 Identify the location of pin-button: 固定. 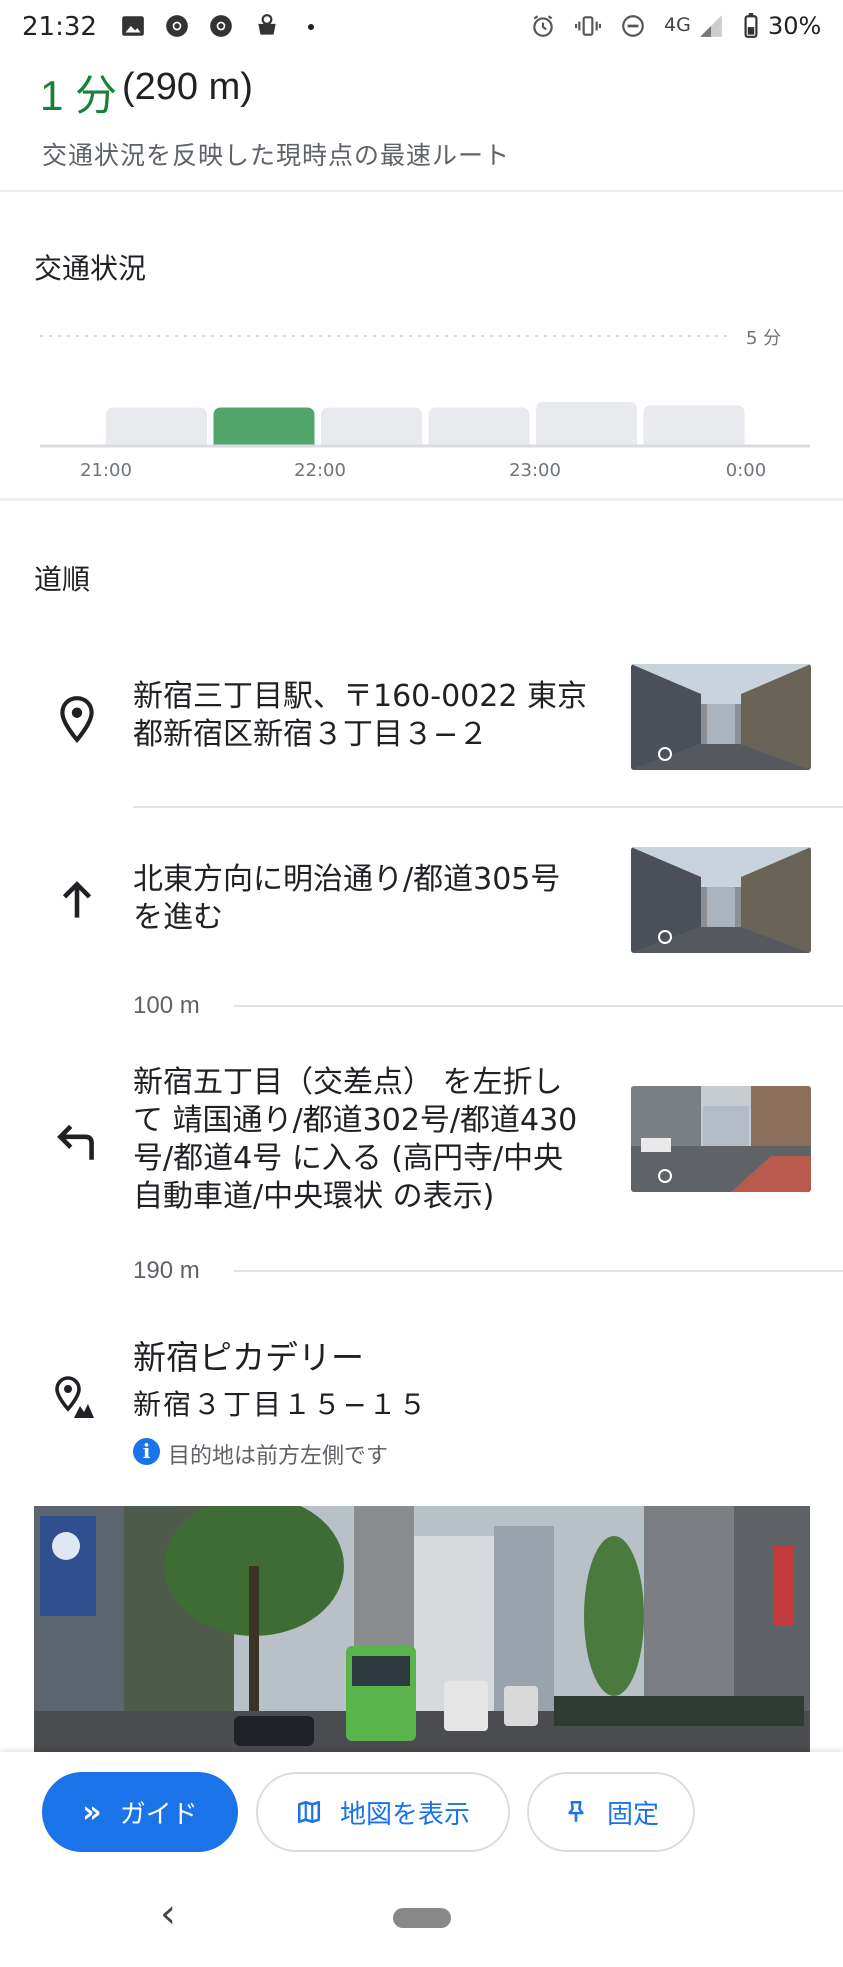
(611, 1812).